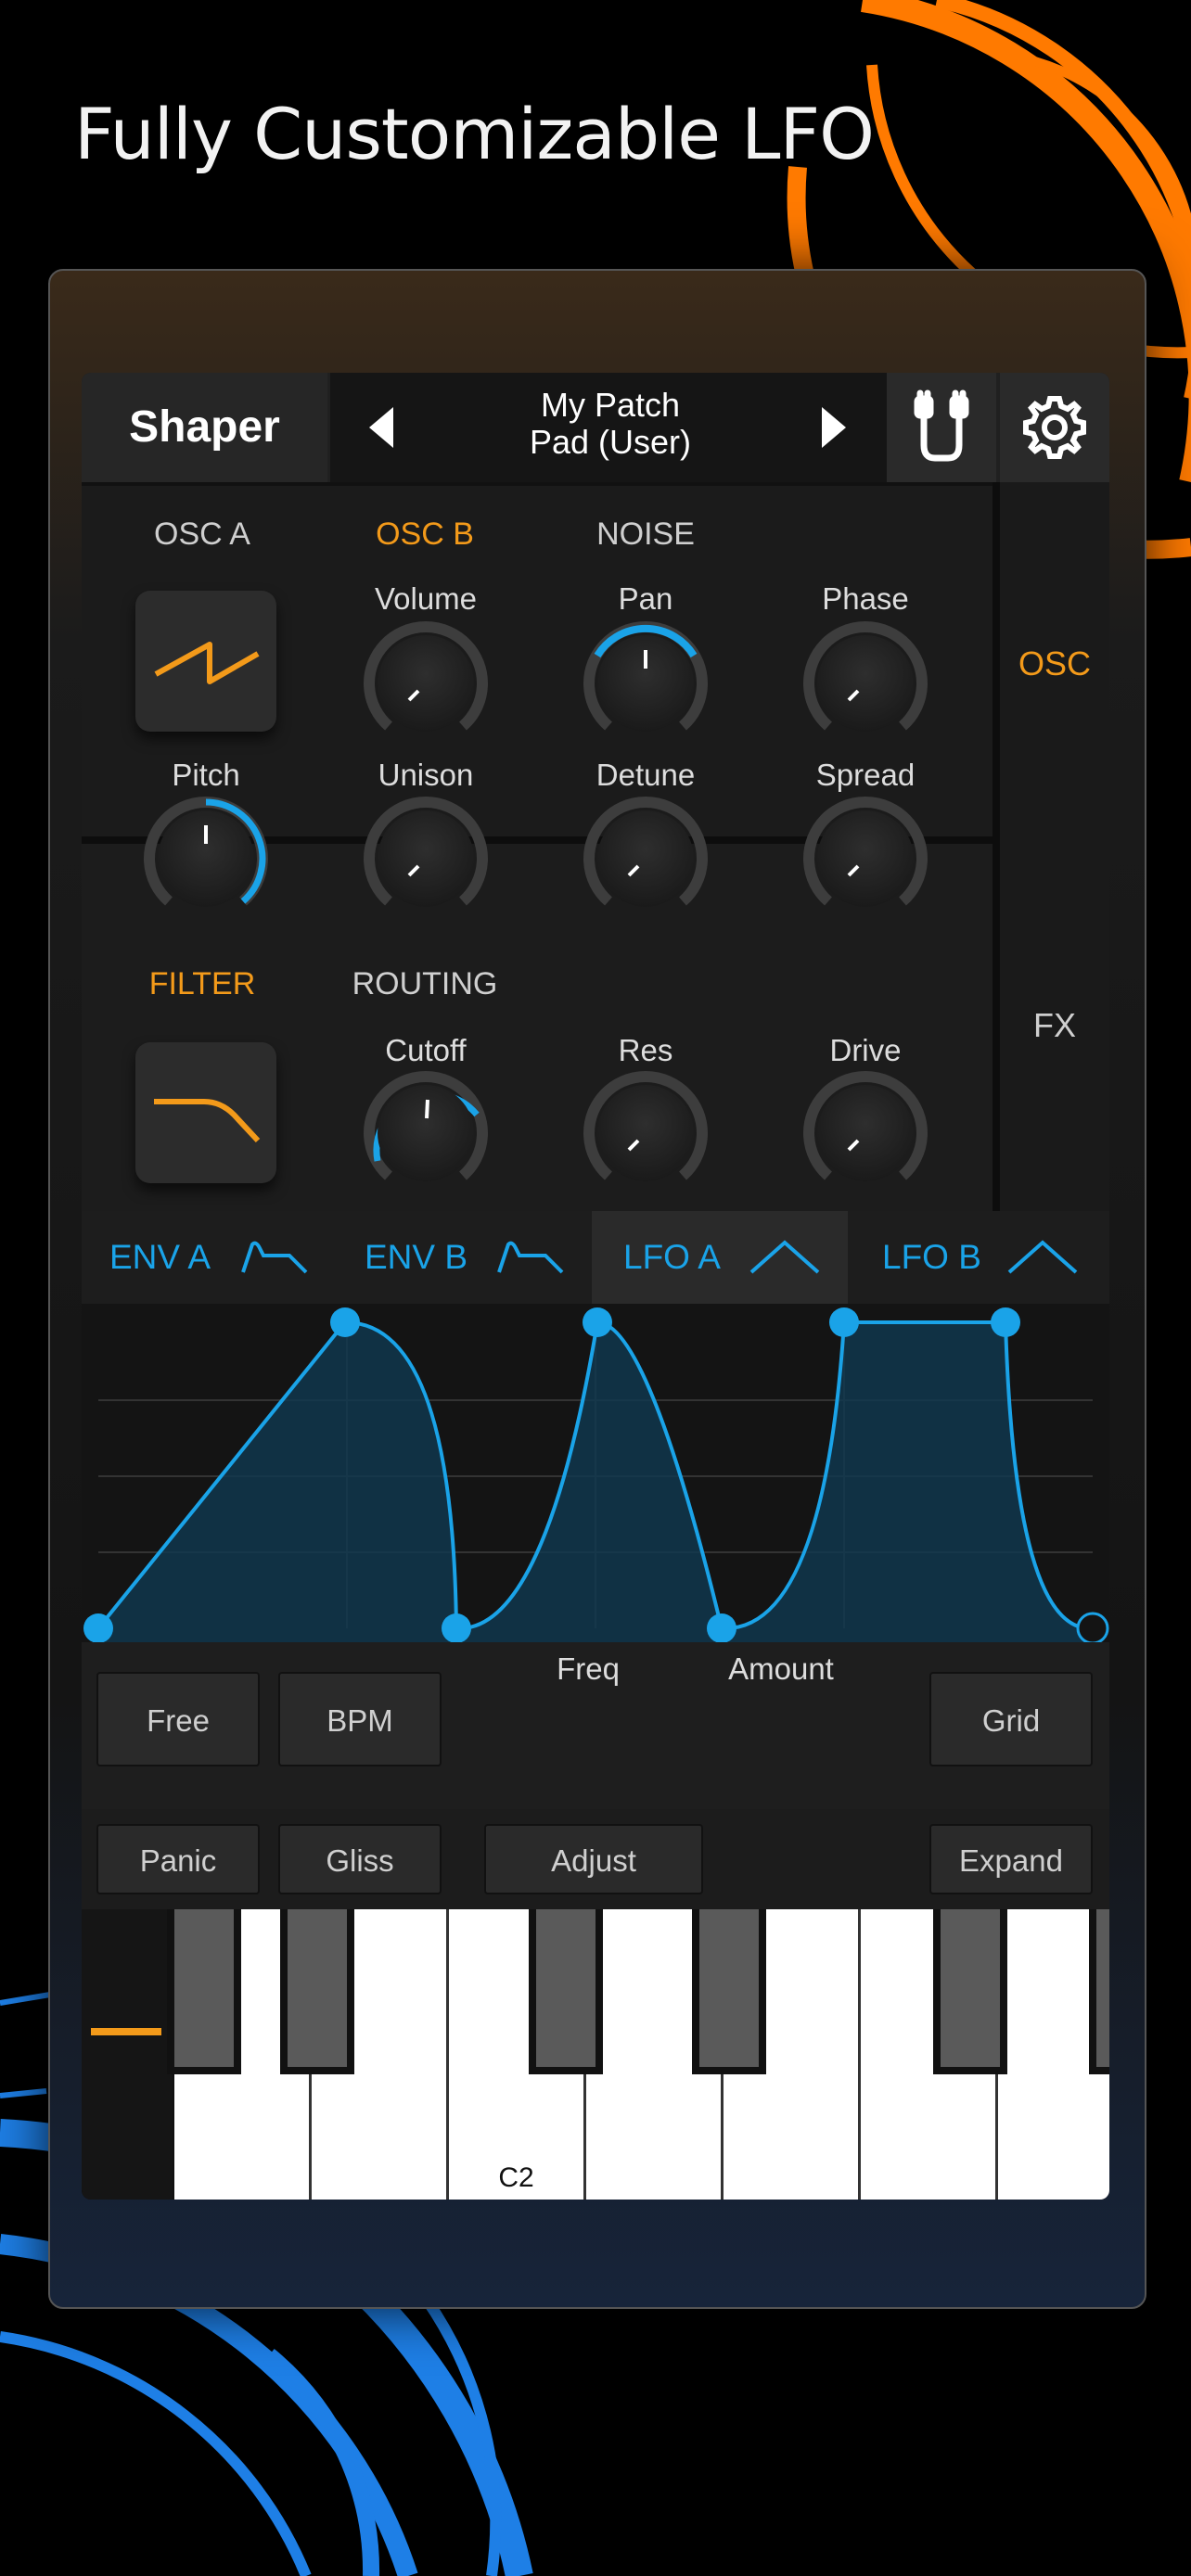 The height and width of the screenshot is (2576, 1191). I want to click on settings-button, so click(1054, 427).